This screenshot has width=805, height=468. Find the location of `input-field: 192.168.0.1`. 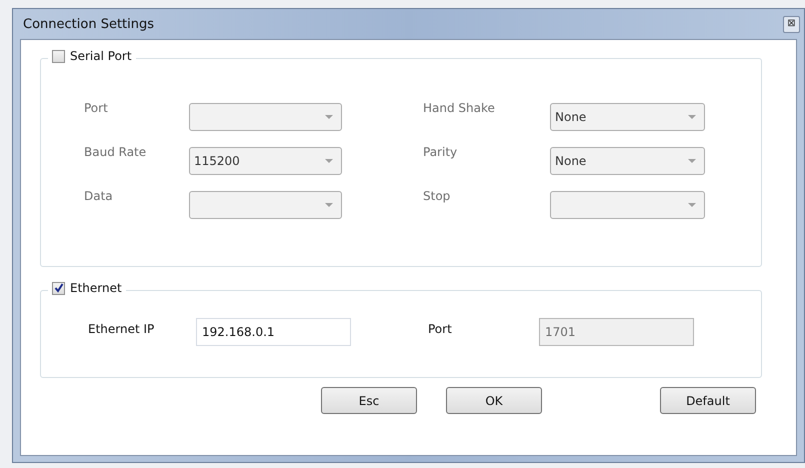

input-field: 192.168.0.1 is located at coordinates (273, 332).